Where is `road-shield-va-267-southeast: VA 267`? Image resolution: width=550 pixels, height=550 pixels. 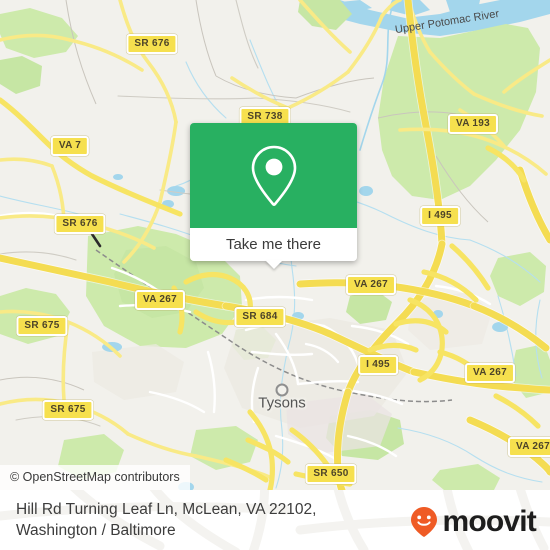 road-shield-va-267-southeast: VA 267 is located at coordinates (528, 447).